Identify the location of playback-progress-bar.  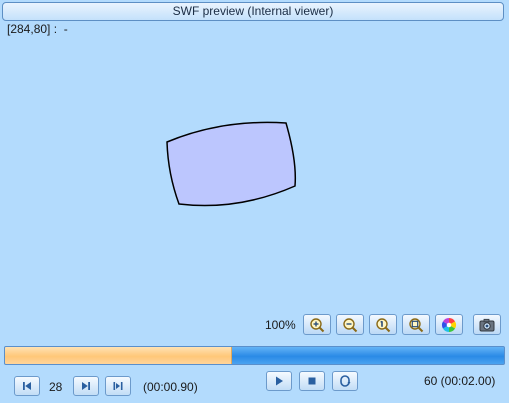
(254, 355).